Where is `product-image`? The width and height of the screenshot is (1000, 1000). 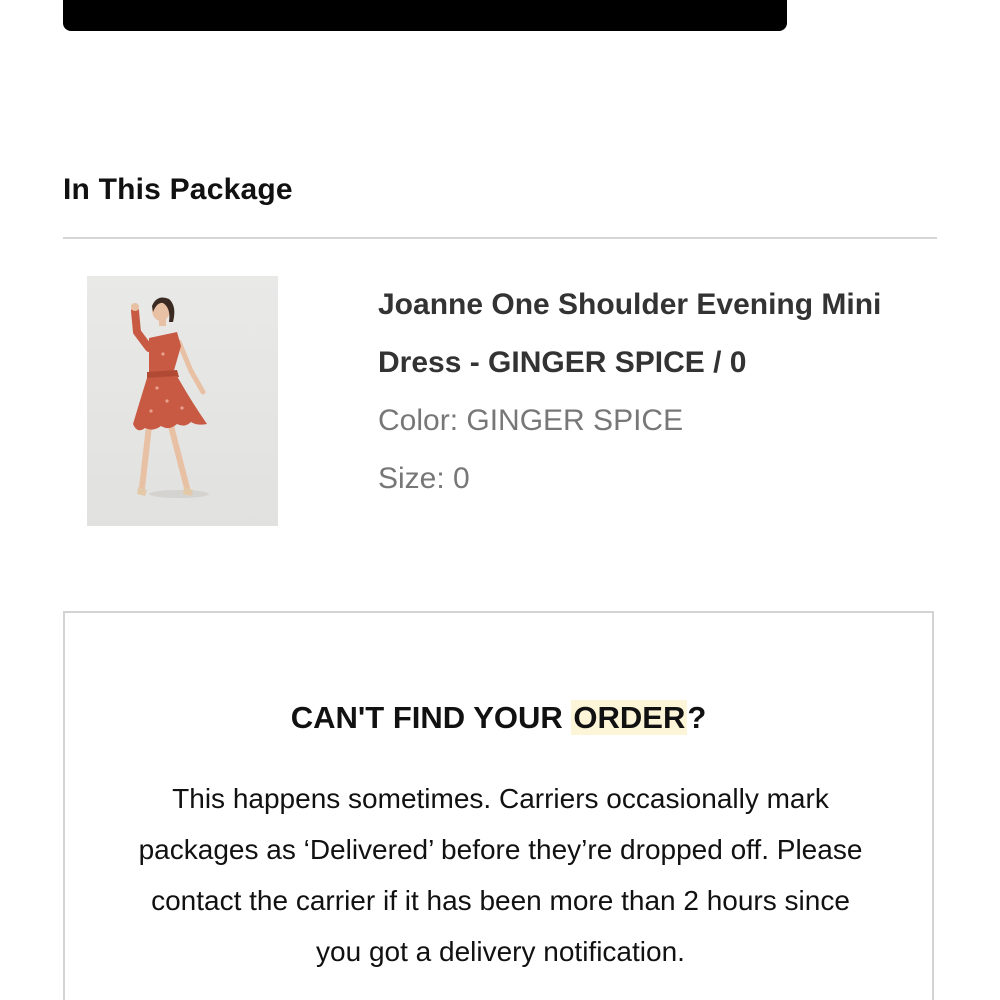 product-image is located at coordinates (182, 401).